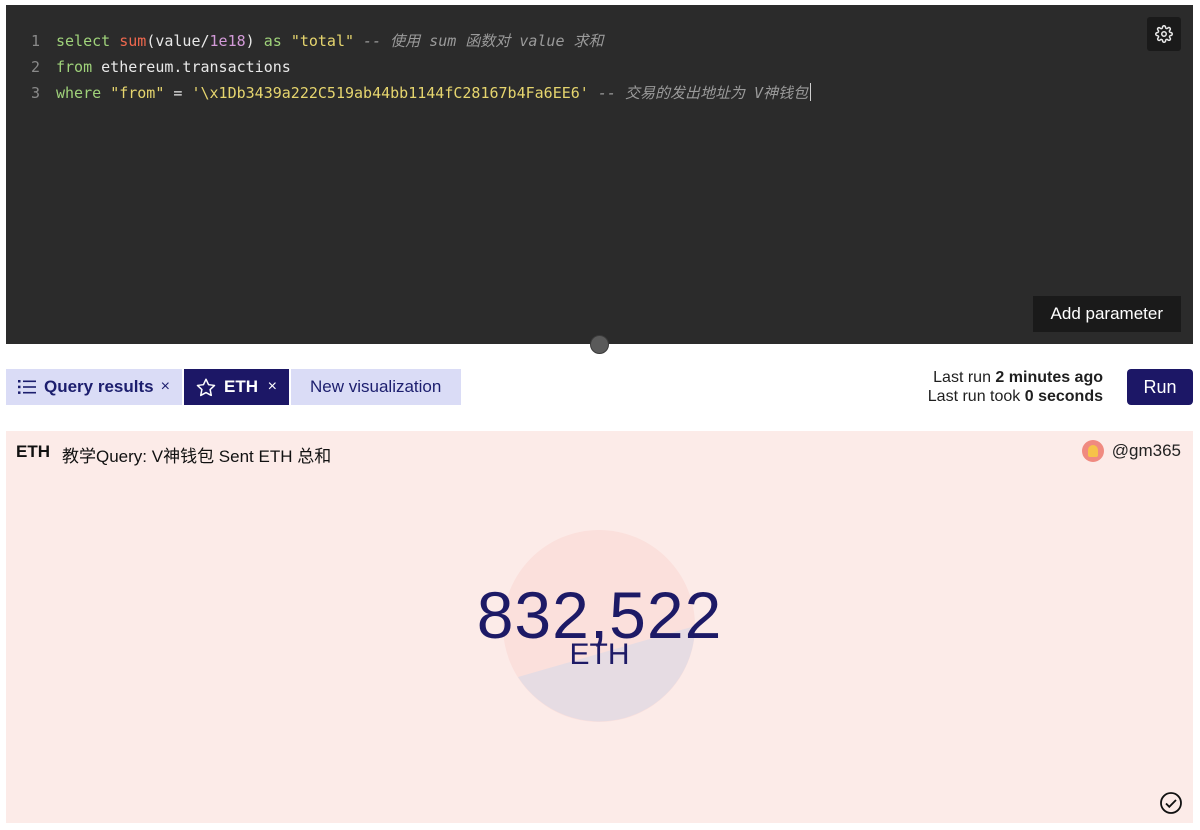  I want to click on code-line: 2 from ethereum.transactions, so click(148, 67).